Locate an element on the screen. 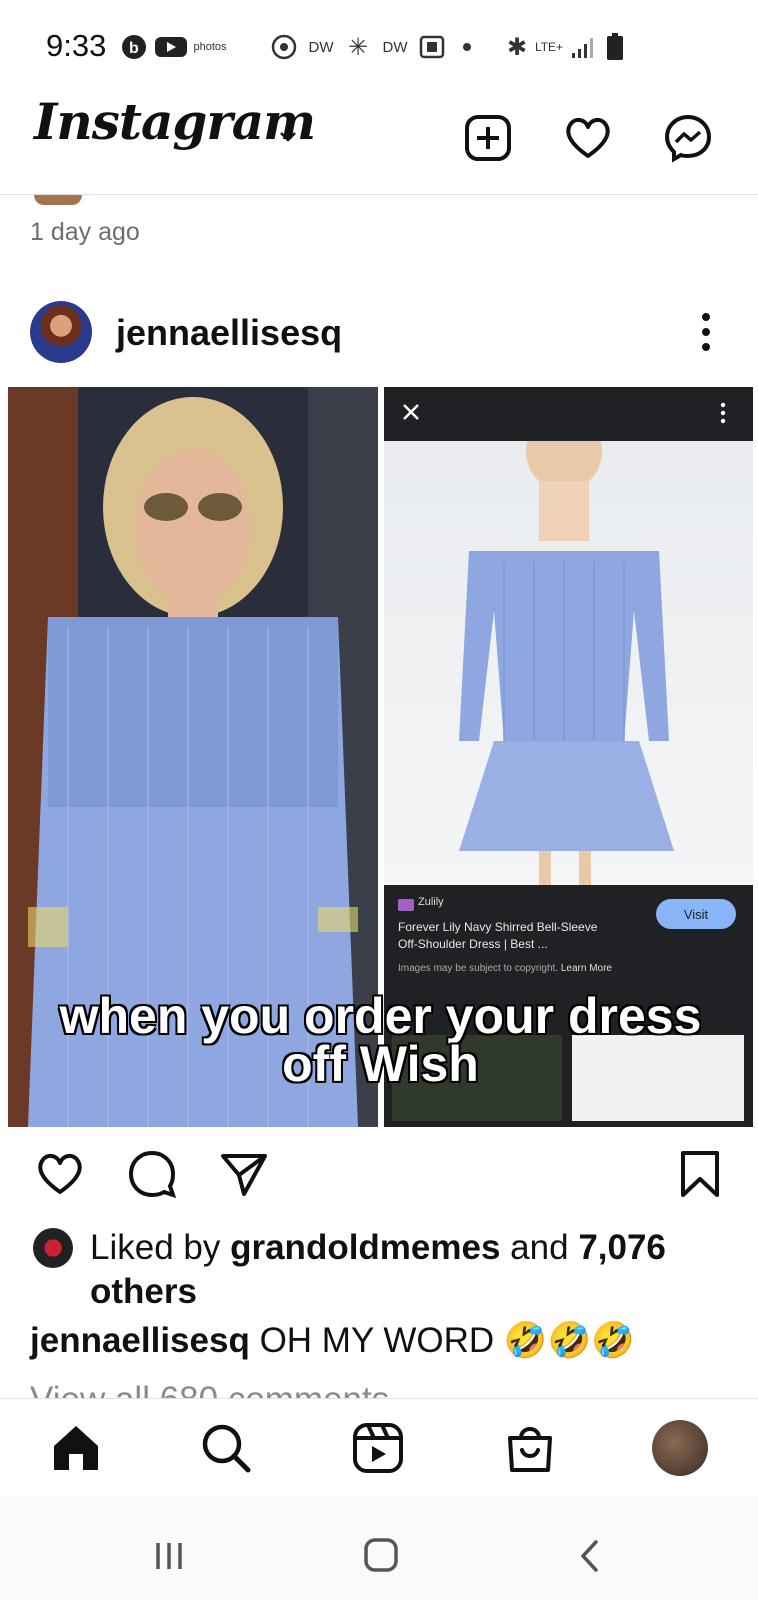 The image size is (758, 1600). likes-end: others is located at coordinates (143, 1291).